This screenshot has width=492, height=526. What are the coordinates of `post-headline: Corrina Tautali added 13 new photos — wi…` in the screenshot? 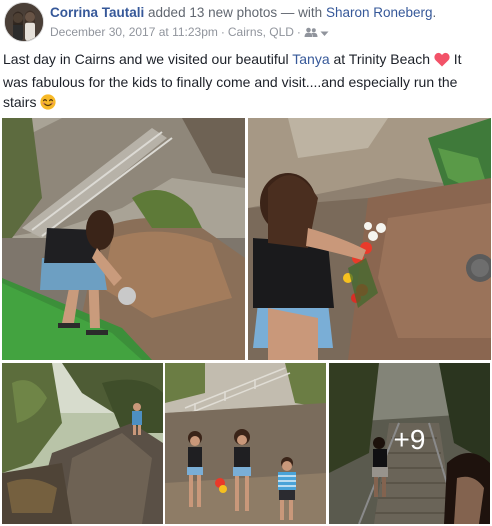 It's located at (243, 12).